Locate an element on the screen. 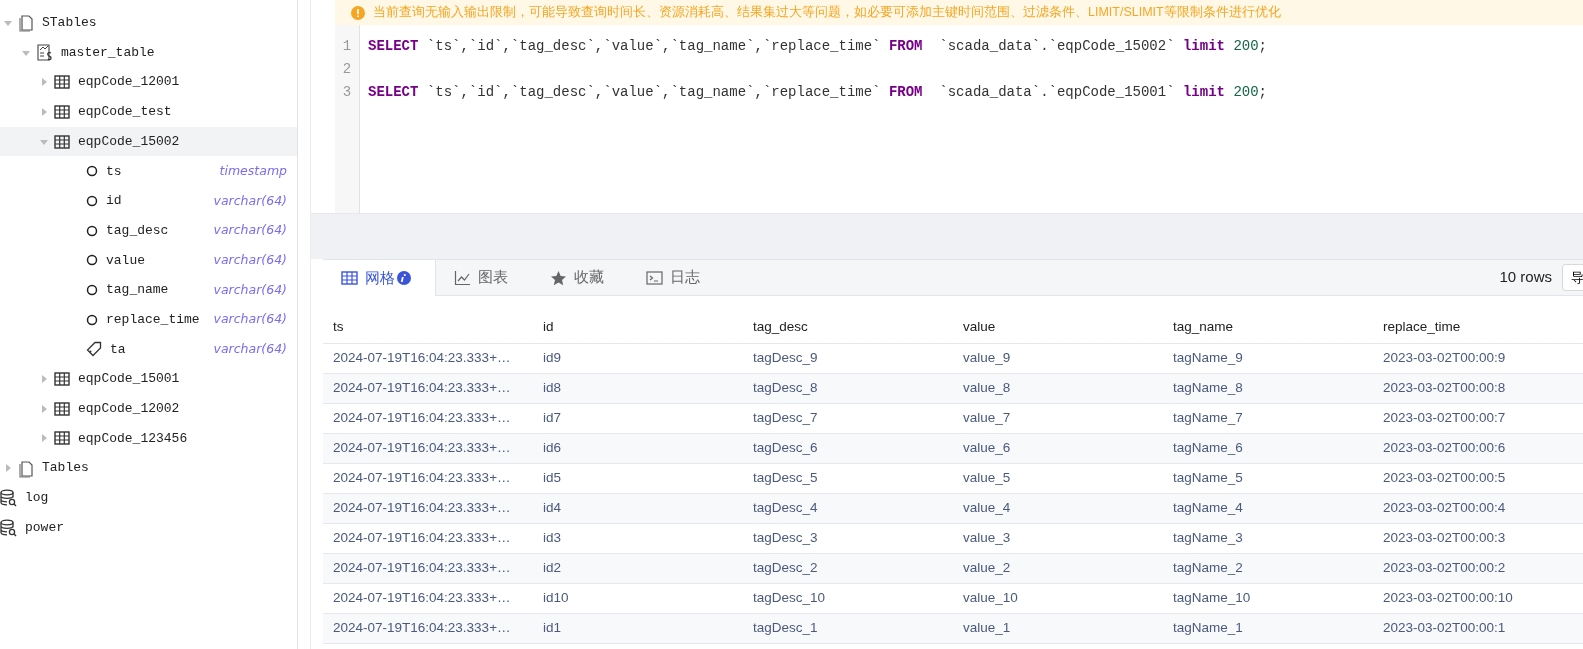 The height and width of the screenshot is (649, 1583). tree-item: eqpCode_15001 is located at coordinates (148, 379).